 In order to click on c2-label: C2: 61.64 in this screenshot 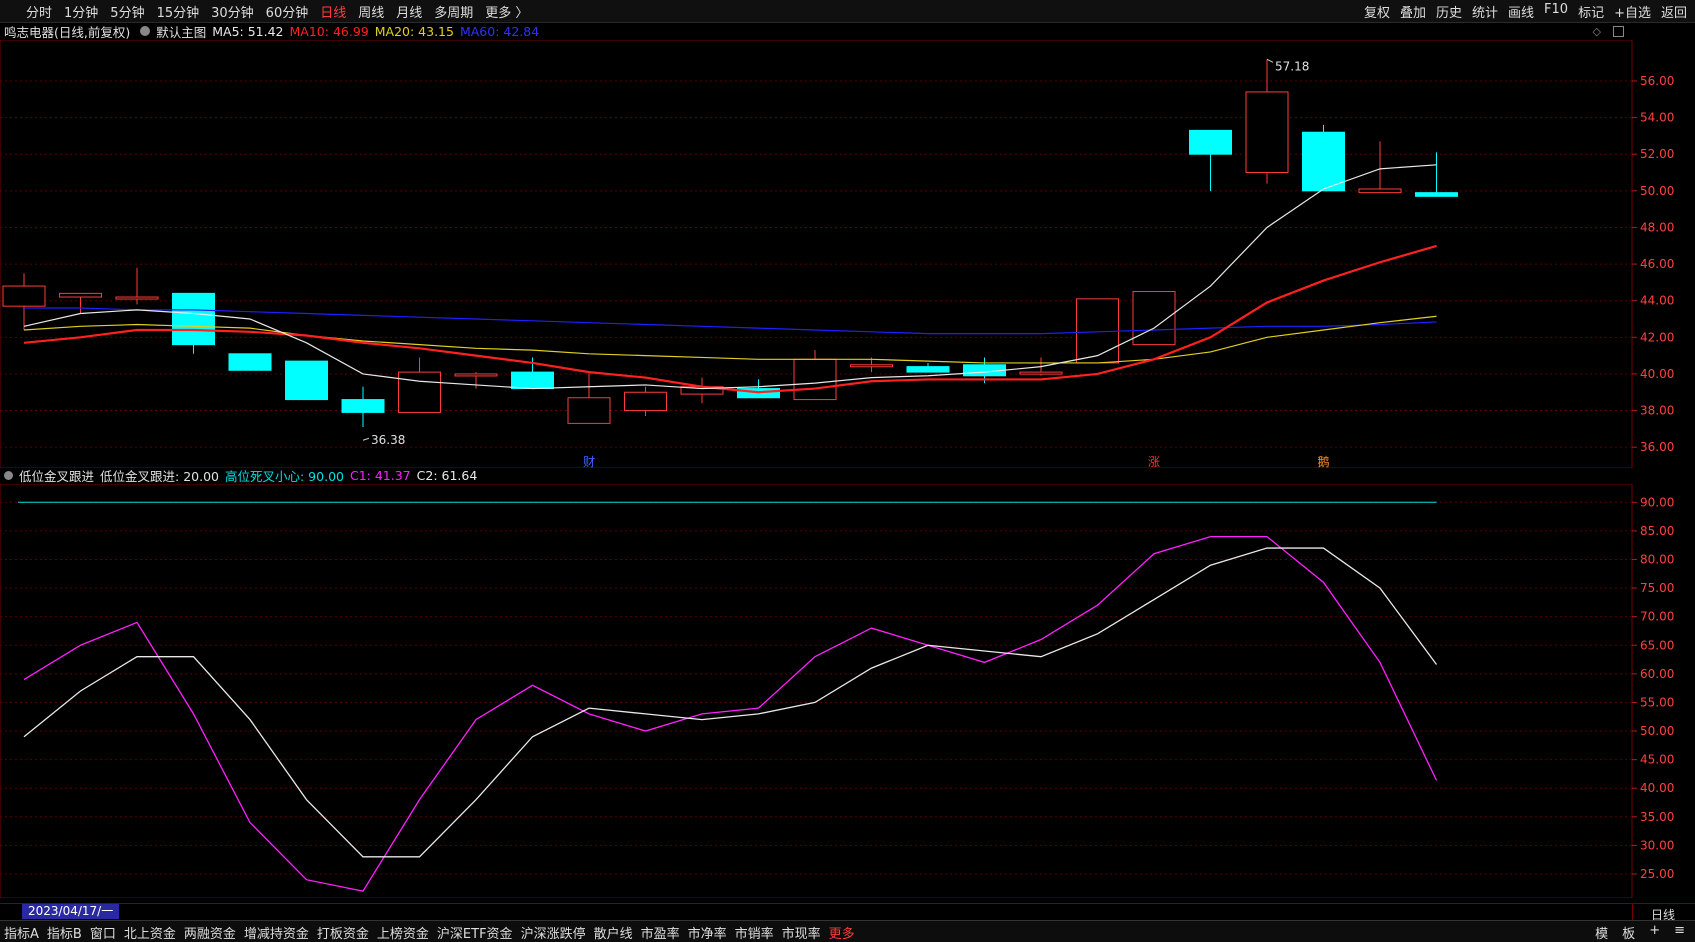, I will do `click(447, 475)`.